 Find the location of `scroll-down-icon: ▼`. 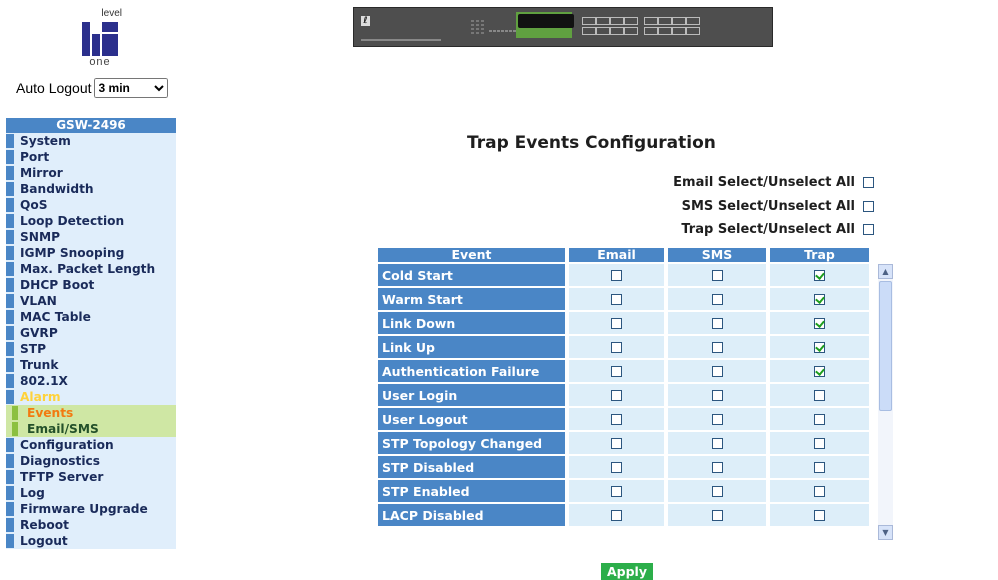

scroll-down-icon: ▼ is located at coordinates (885, 532).